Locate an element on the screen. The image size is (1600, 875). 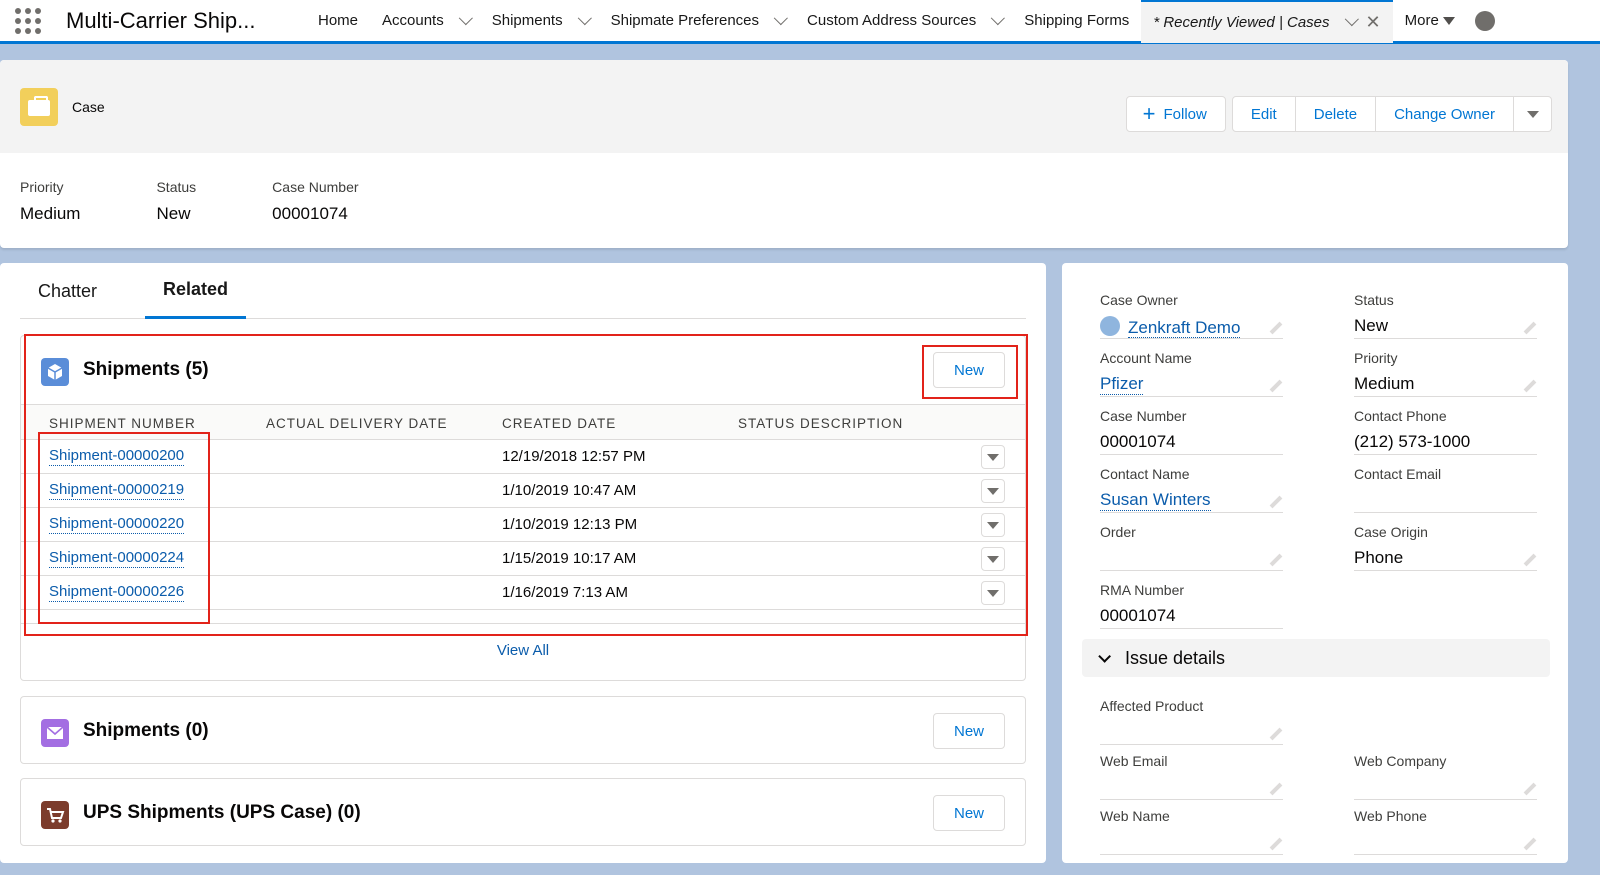
change-owner-button: Change Owner is located at coordinates (1445, 114).